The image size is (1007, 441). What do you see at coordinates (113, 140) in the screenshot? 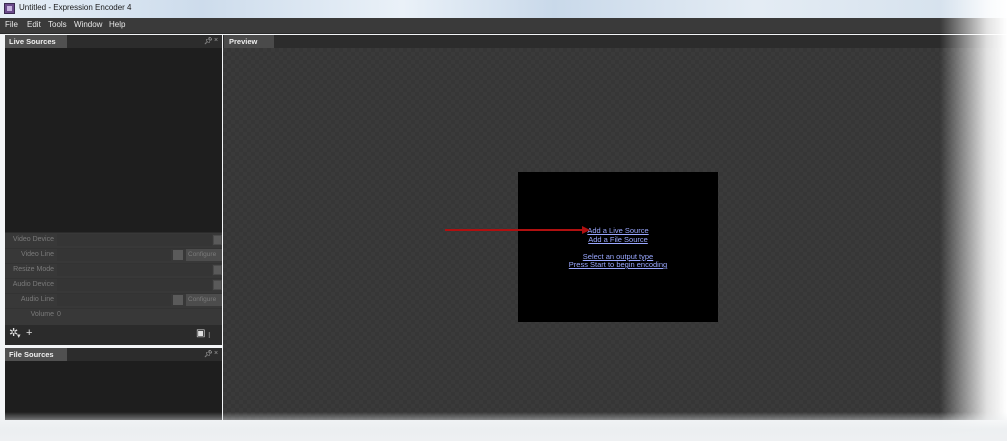
I see `live-sources-list` at bounding box center [113, 140].